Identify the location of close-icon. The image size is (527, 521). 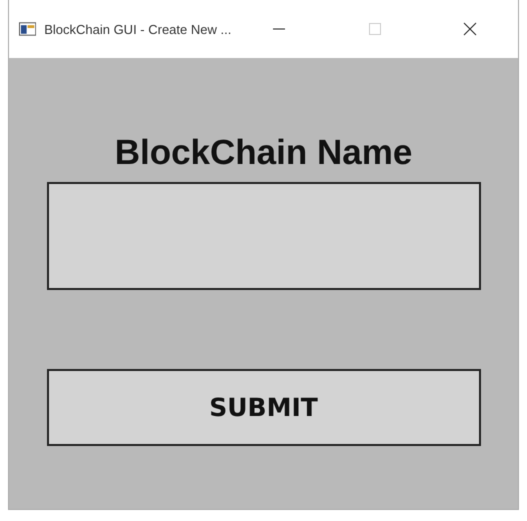
(470, 29).